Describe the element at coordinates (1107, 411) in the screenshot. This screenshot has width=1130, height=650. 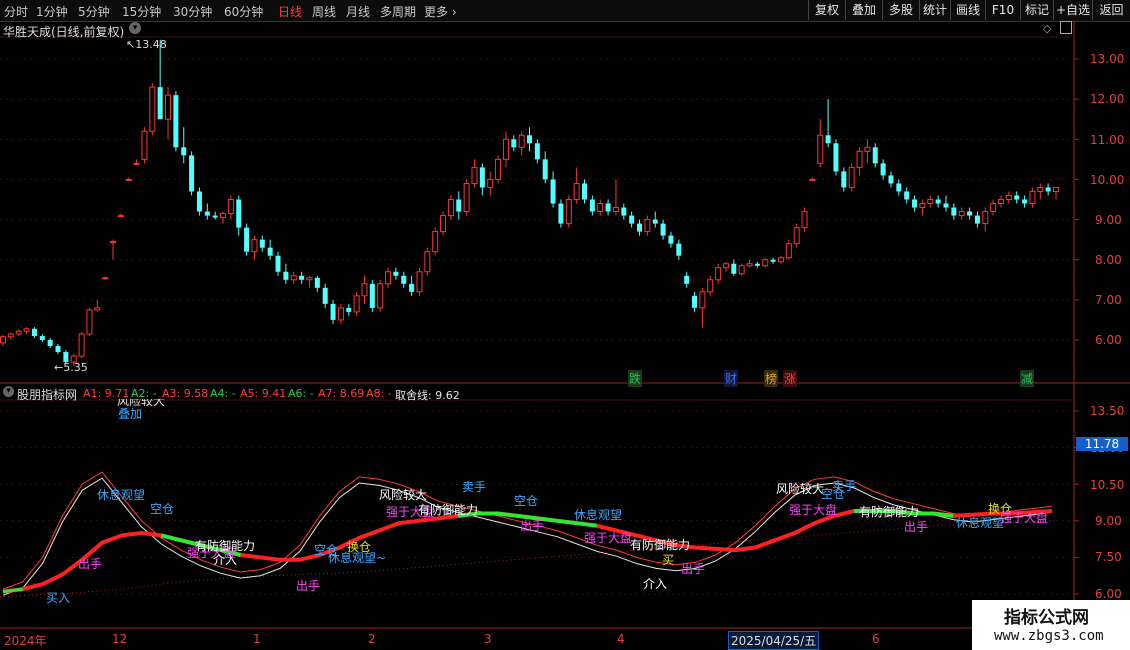
I see `indicator-axis-label: 13.50` at that location.